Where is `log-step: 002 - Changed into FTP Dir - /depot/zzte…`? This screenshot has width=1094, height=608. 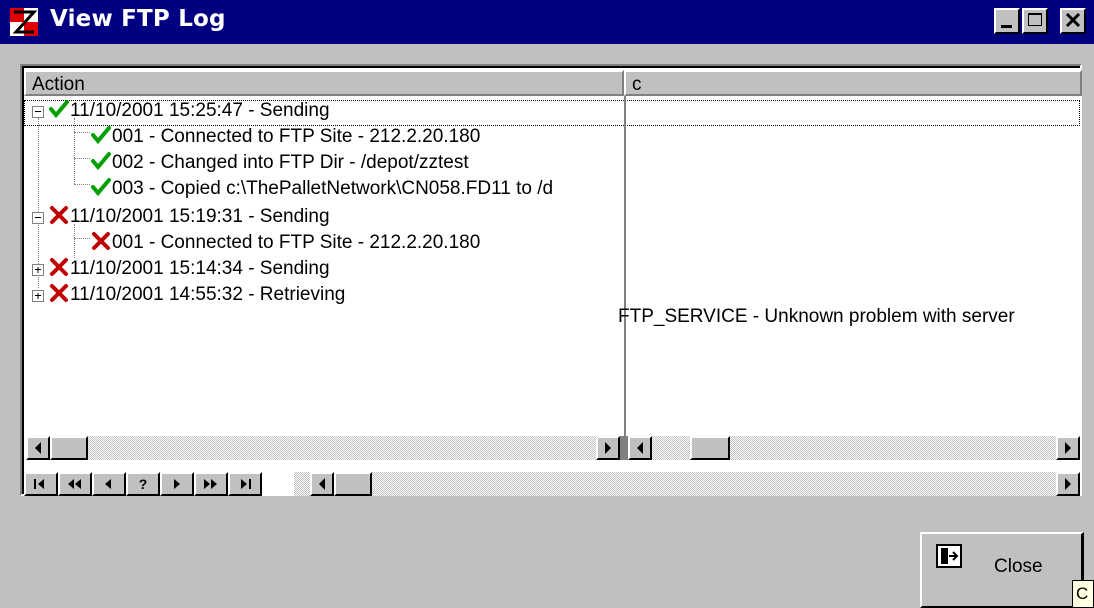 log-step: 002 - Changed into FTP Dir - /depot/zzte… is located at coordinates (279, 163).